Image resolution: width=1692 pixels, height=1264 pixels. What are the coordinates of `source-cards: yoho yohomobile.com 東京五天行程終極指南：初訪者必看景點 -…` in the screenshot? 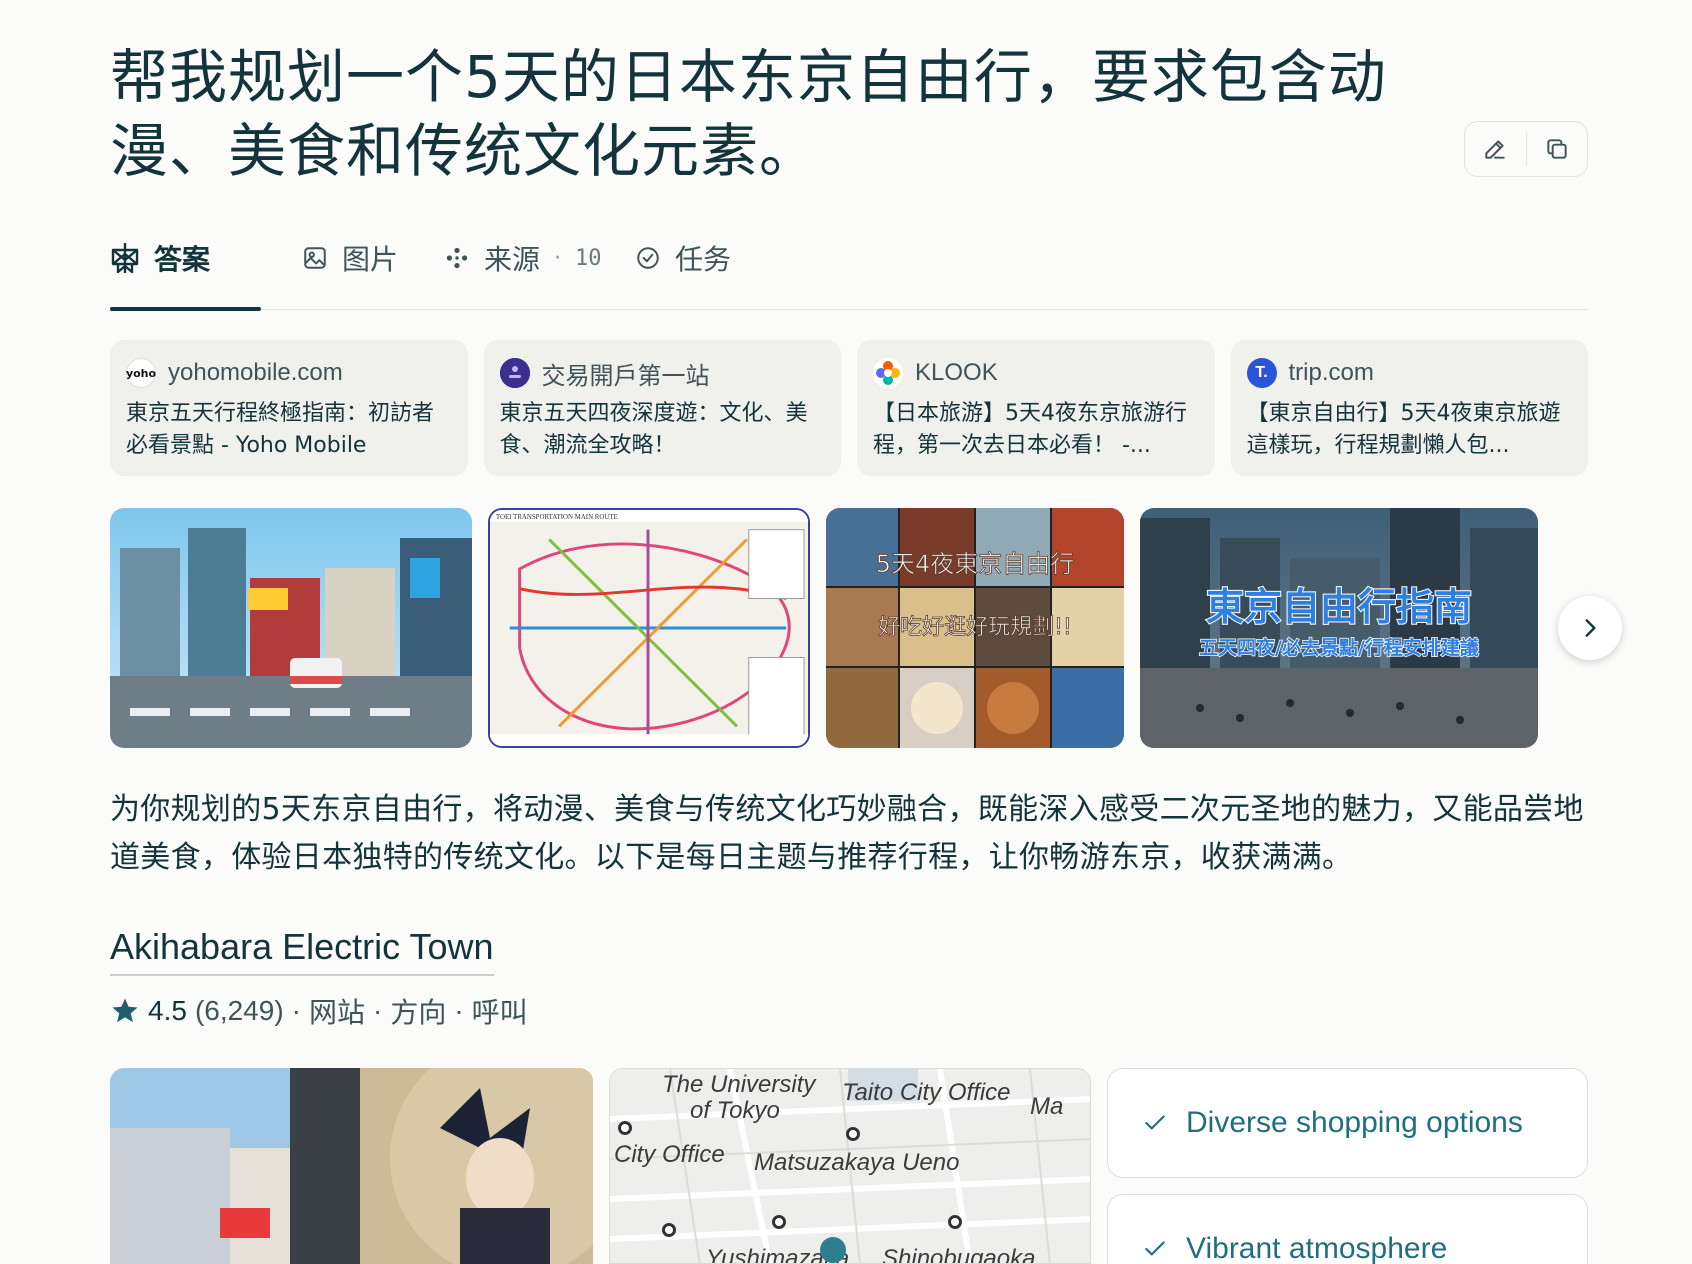 It's located at (849, 408).